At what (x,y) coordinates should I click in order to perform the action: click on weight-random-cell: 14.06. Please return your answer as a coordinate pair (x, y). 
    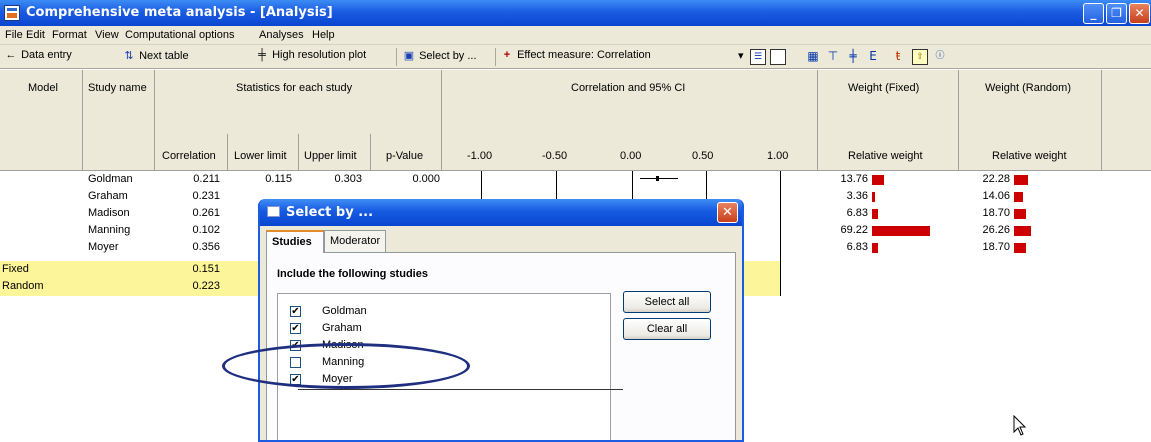
    Looking at the image, I should click on (996, 196).